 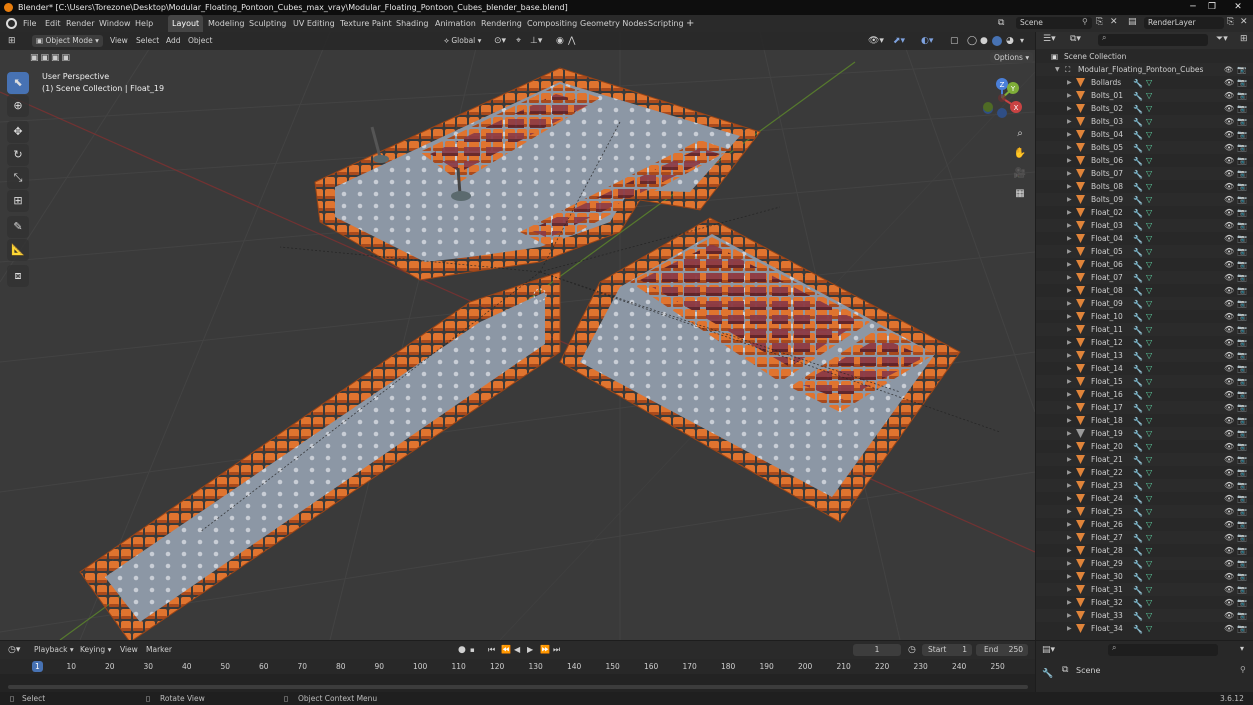 What do you see at coordinates (1144, 666) in the screenshot?
I see `properties-panel: ▤▾ ⌕ ▾ 🔧 ⧉ Scene ⚲` at bounding box center [1144, 666].